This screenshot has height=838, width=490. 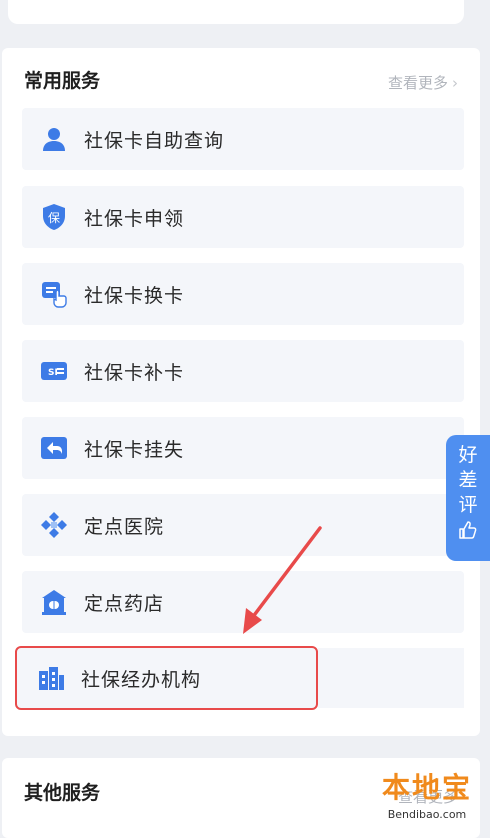 I want to click on section-title-other: 其他服务, so click(x=62, y=793).